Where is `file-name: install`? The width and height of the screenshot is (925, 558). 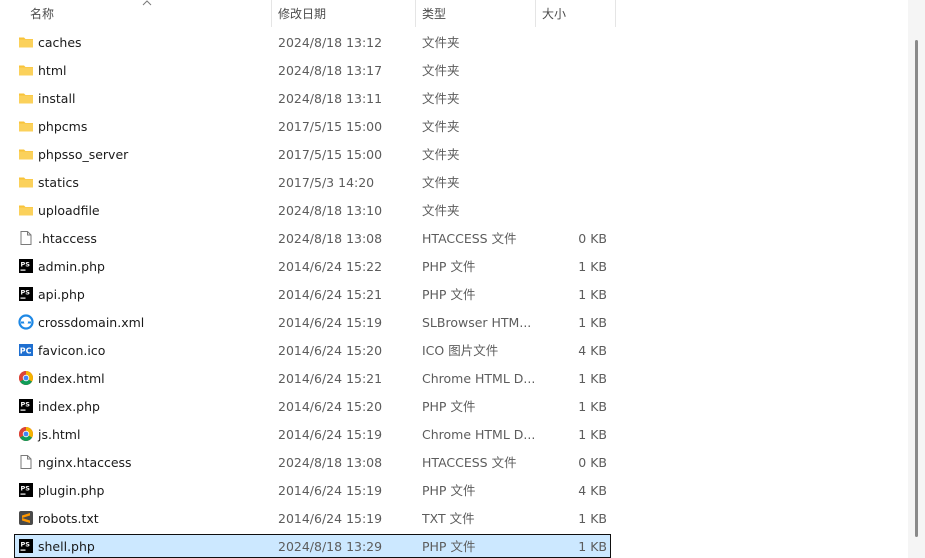
file-name: install is located at coordinates (57, 98).